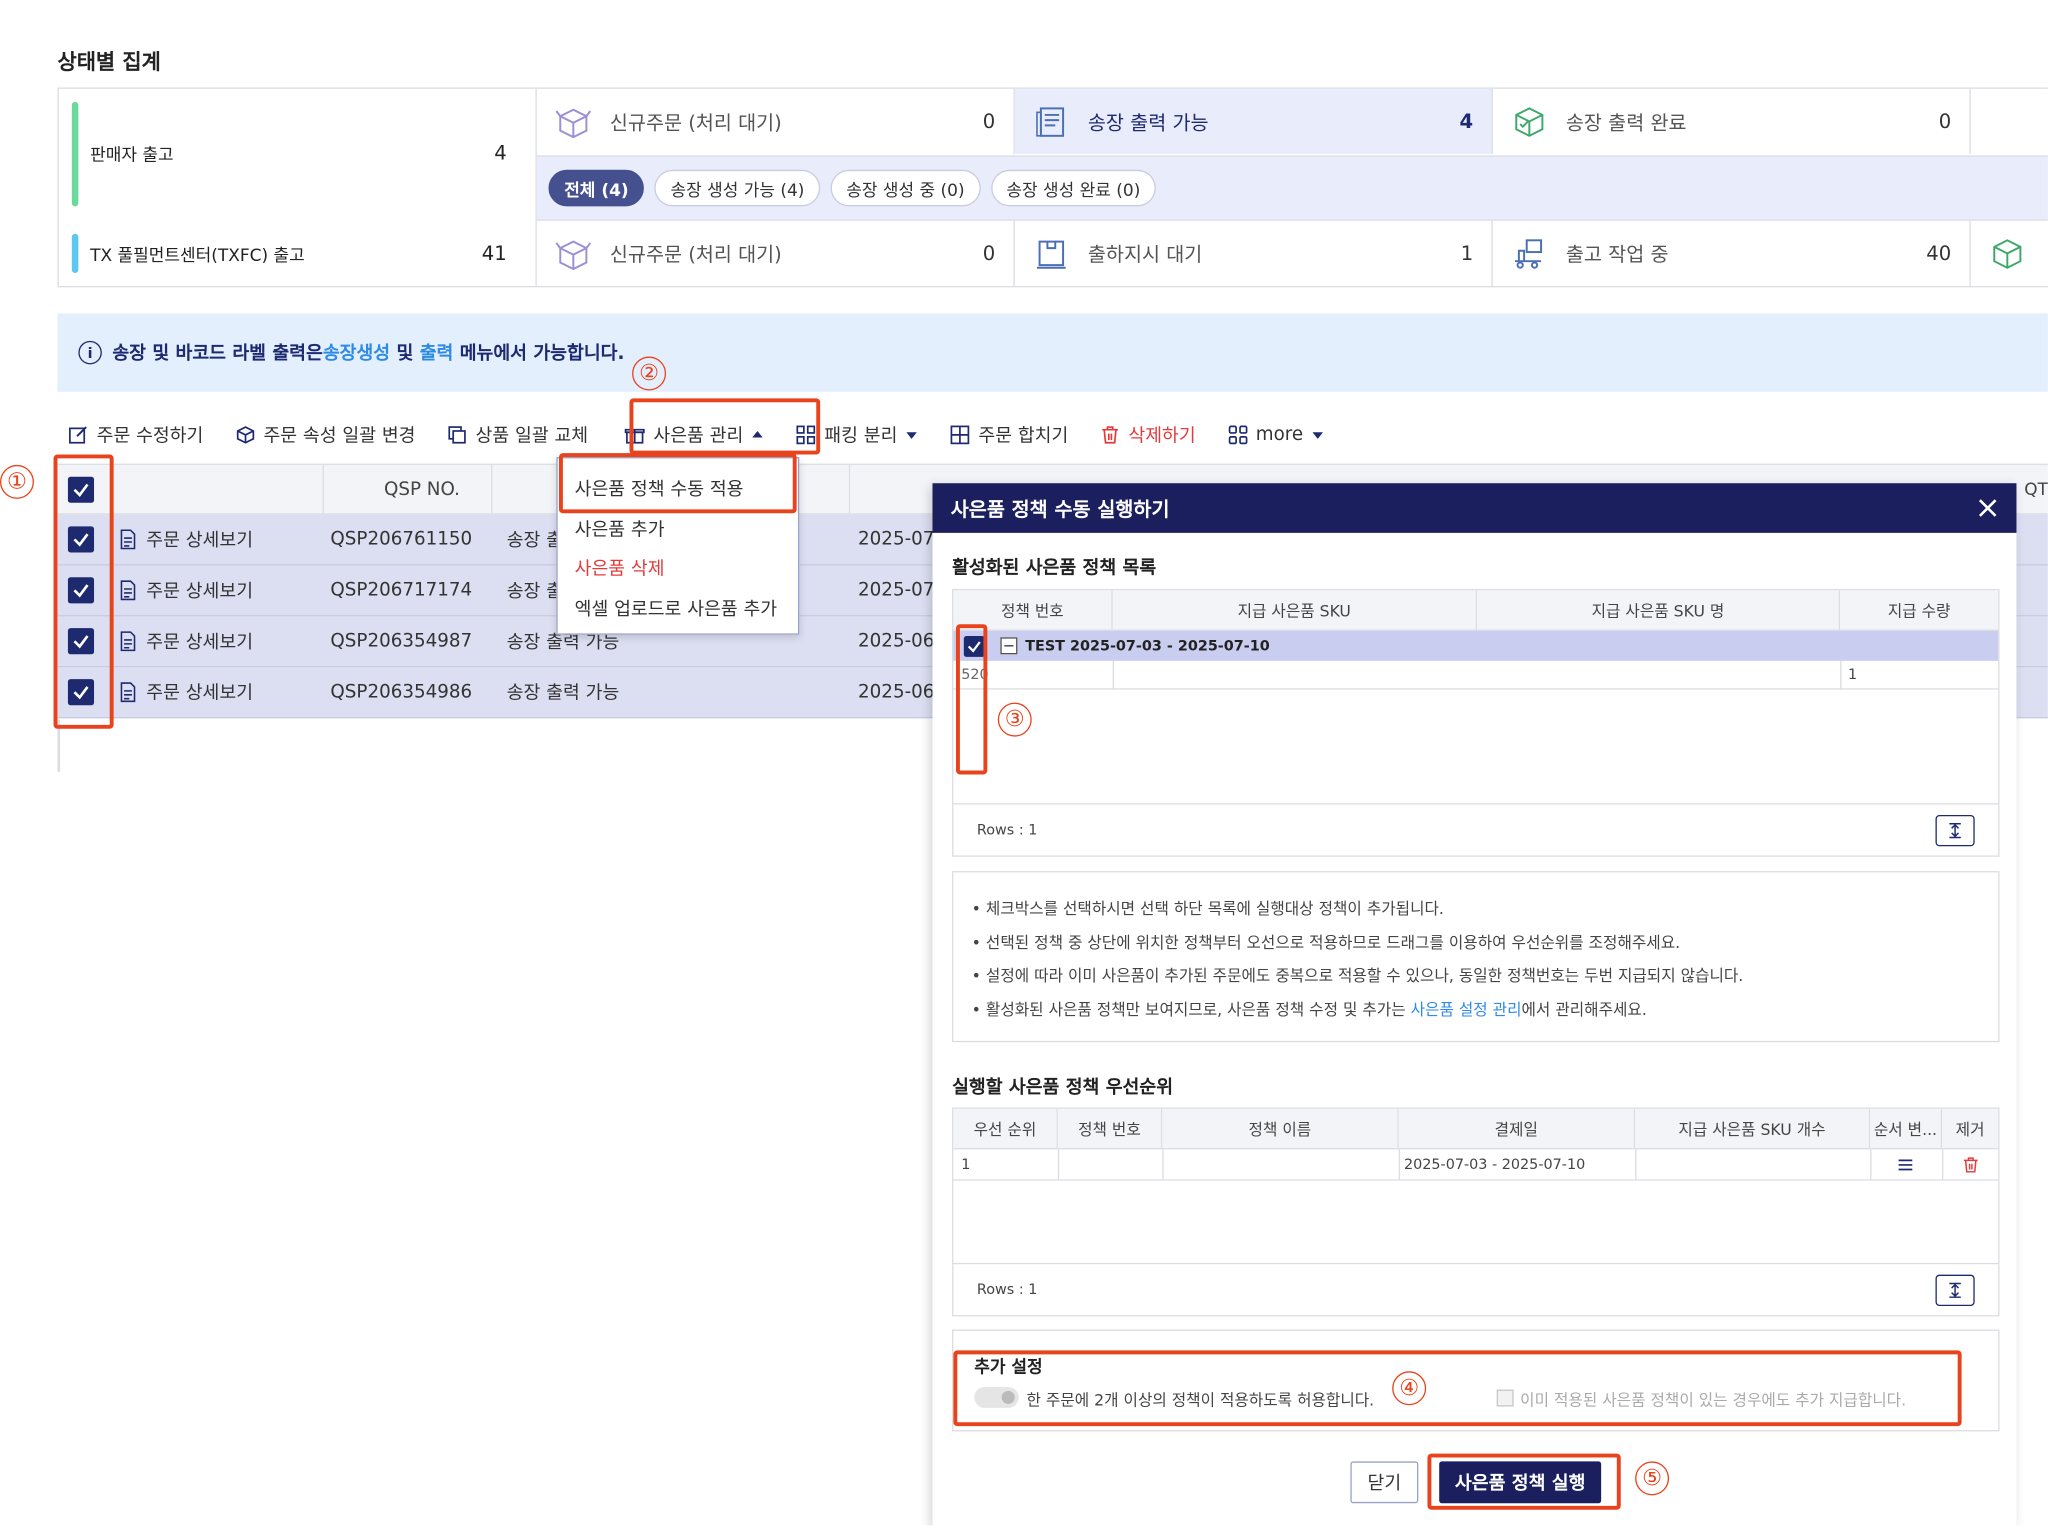  What do you see at coordinates (1466, 1009) in the screenshot?
I see `gift-settings-link: 사은품 설정 관리` at bounding box center [1466, 1009].